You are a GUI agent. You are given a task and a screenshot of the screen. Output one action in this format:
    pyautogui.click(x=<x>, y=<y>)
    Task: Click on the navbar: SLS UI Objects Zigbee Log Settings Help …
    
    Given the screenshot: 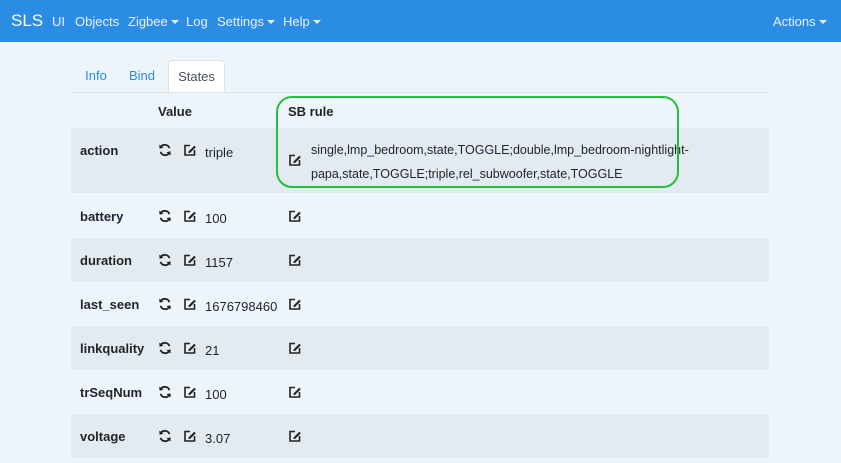 What is the action you would take?
    pyautogui.click(x=420, y=21)
    